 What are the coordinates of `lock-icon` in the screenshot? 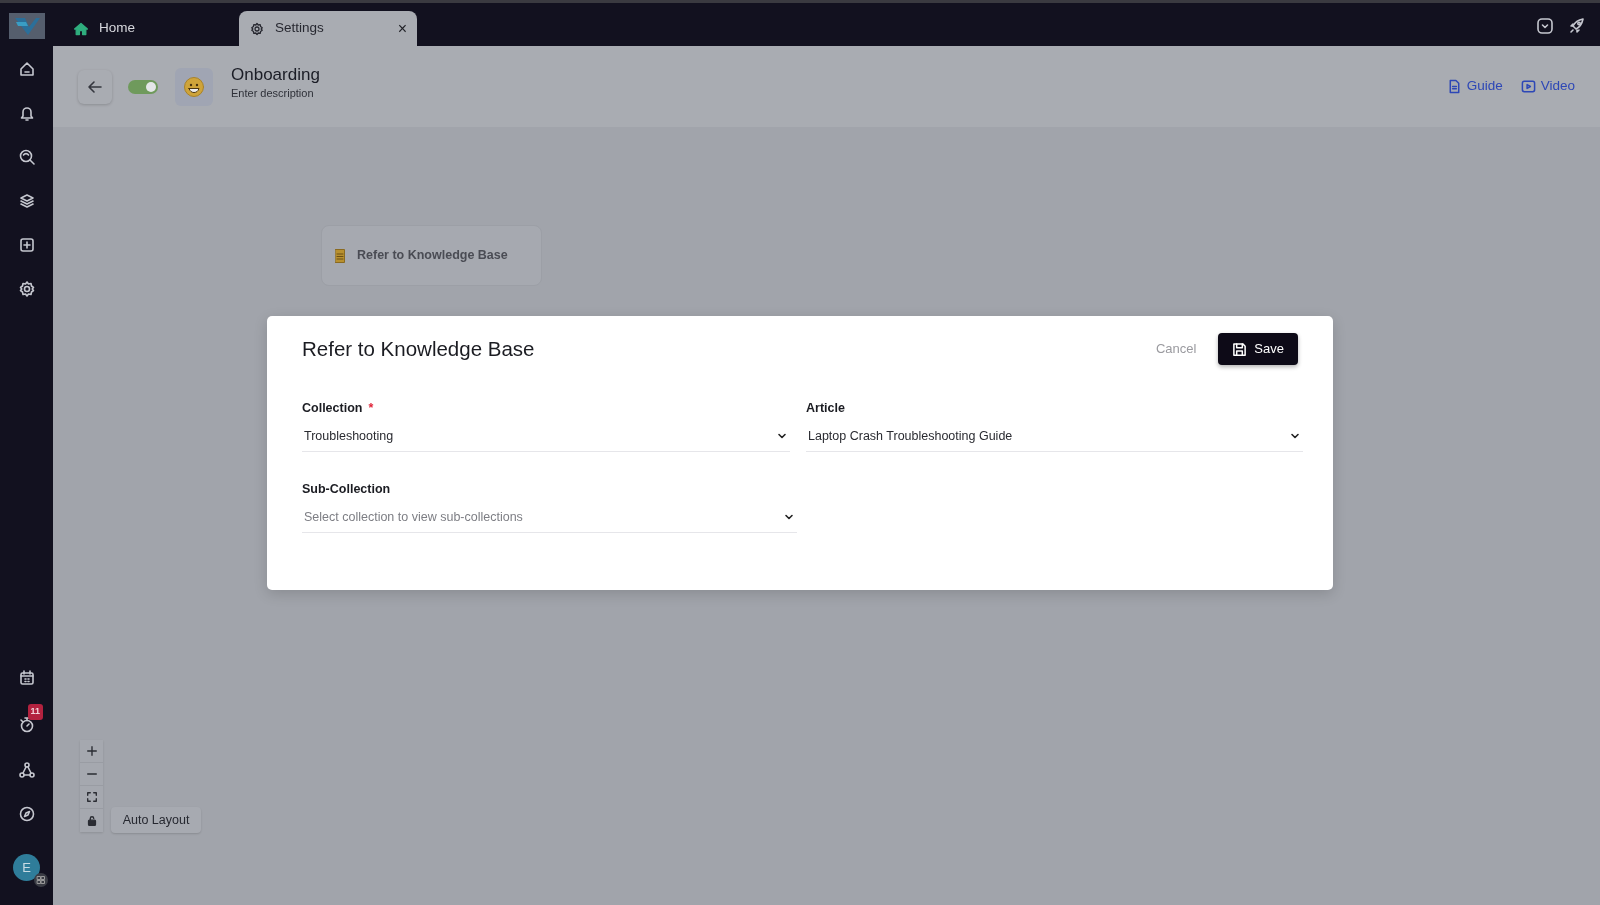 It's located at (91, 820).